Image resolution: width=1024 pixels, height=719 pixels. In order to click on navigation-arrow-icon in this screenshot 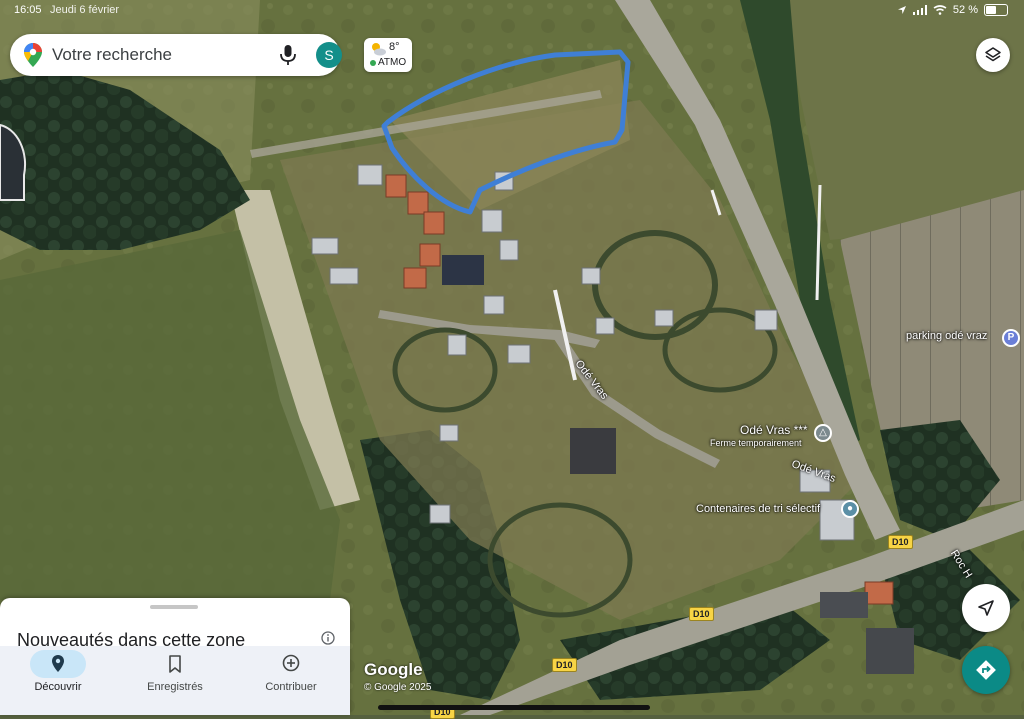, I will do `click(986, 608)`.